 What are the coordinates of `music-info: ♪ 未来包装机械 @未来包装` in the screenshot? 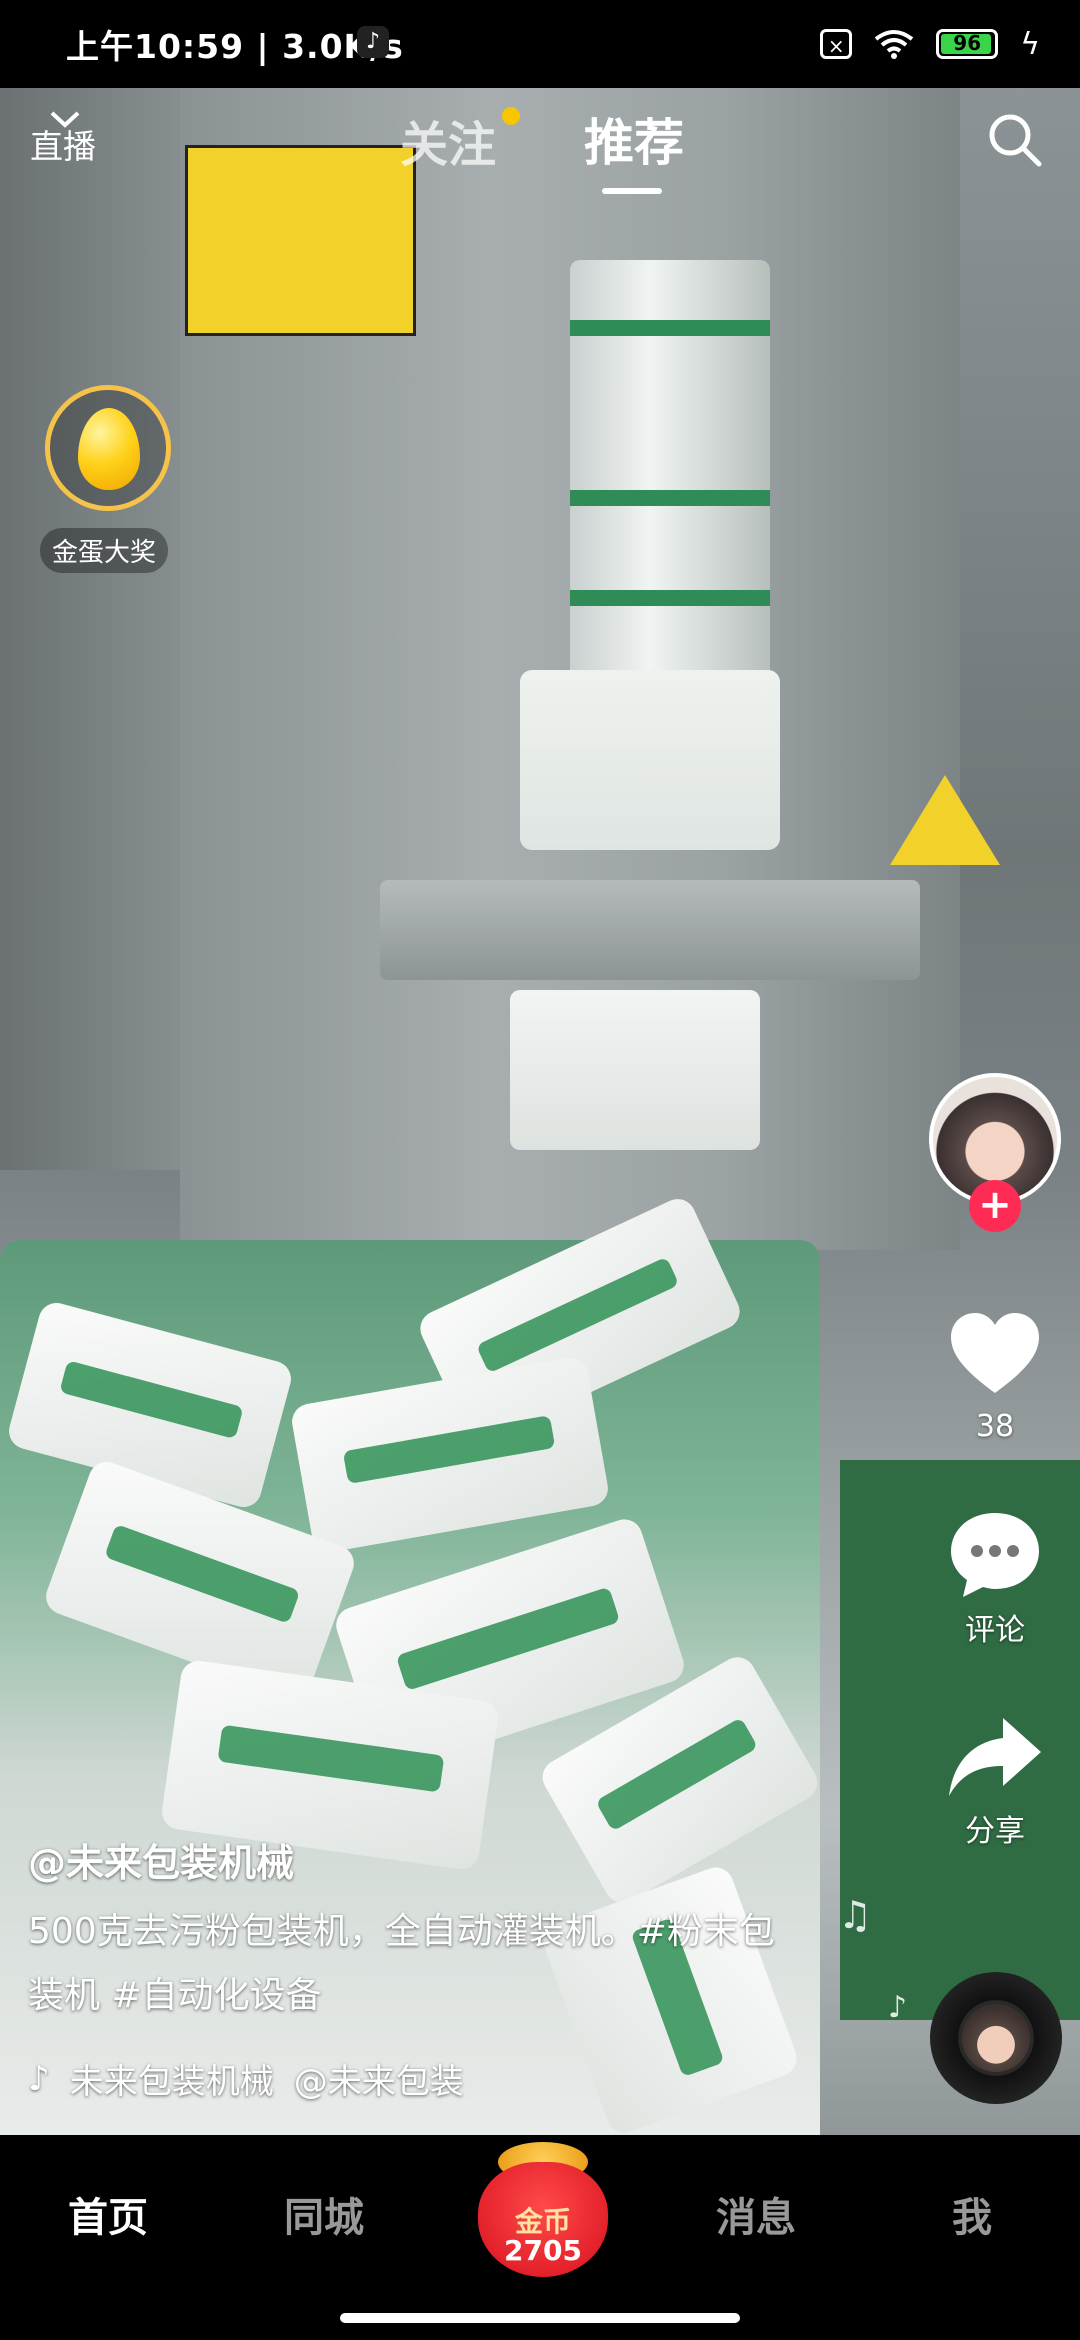 It's located at (246, 2078).